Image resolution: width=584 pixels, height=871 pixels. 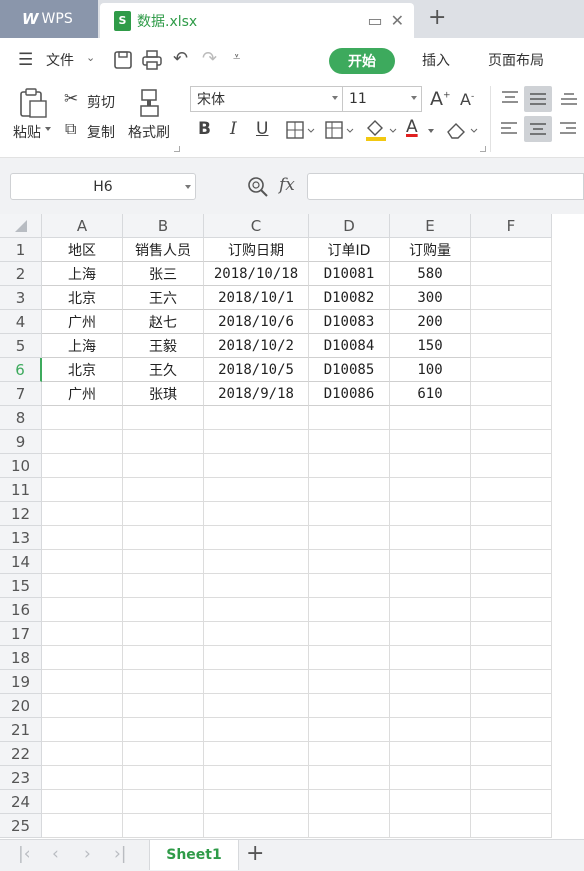 What do you see at coordinates (256, 250) in the screenshot?
I see `cell-c1: 订购日期` at bounding box center [256, 250].